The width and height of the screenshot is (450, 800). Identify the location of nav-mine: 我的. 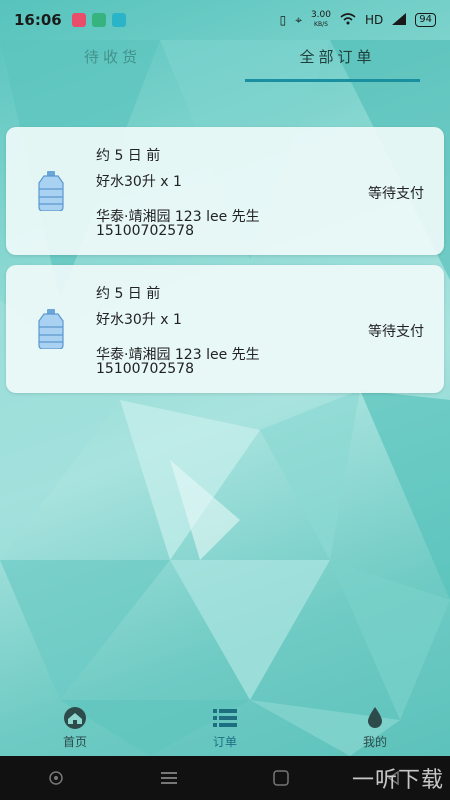
(375, 728).